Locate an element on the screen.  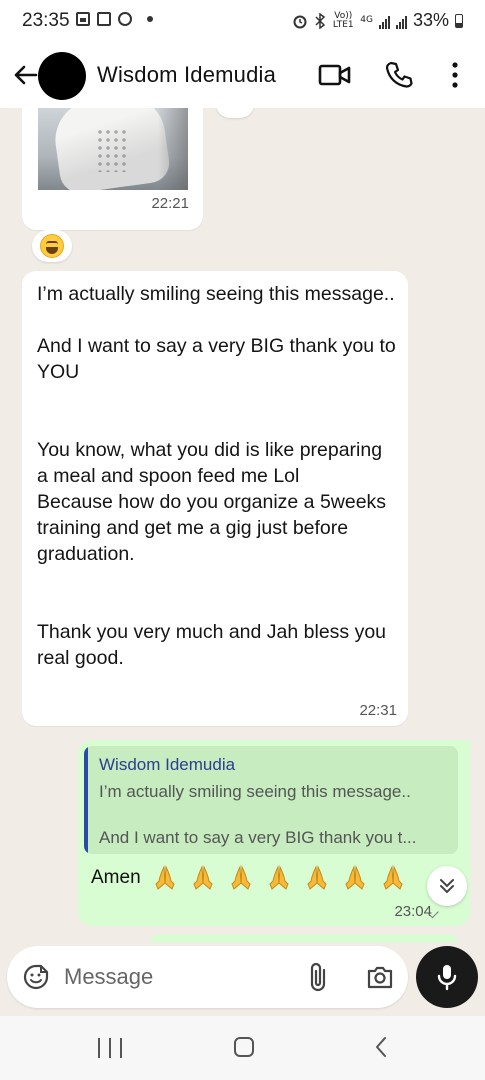
recent-apps-icon is located at coordinates (110, 1048).